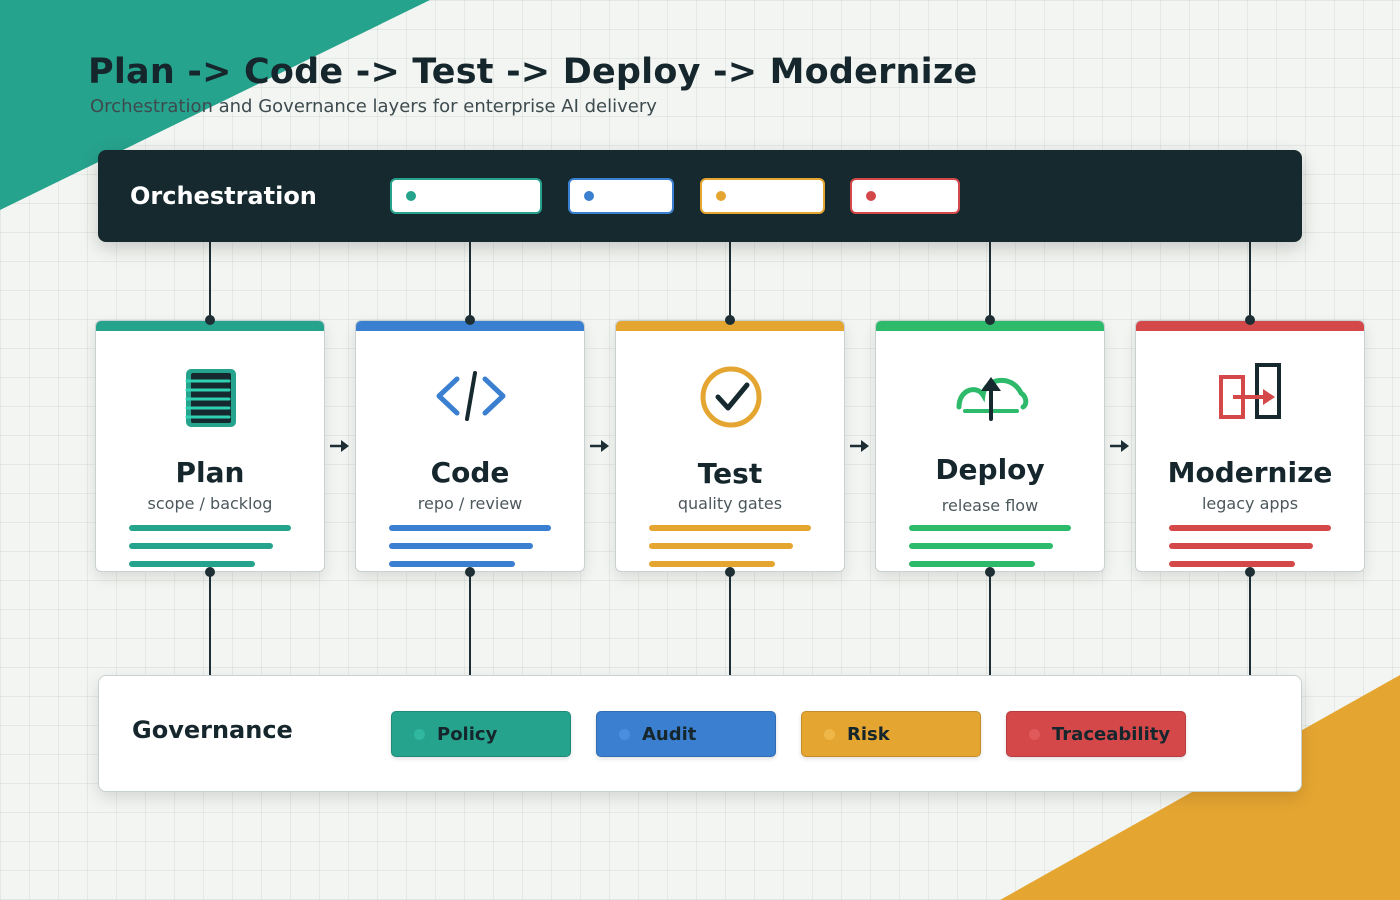  Describe the element at coordinates (470, 503) in the screenshot. I see `stage-subtitle: repo / review` at that location.